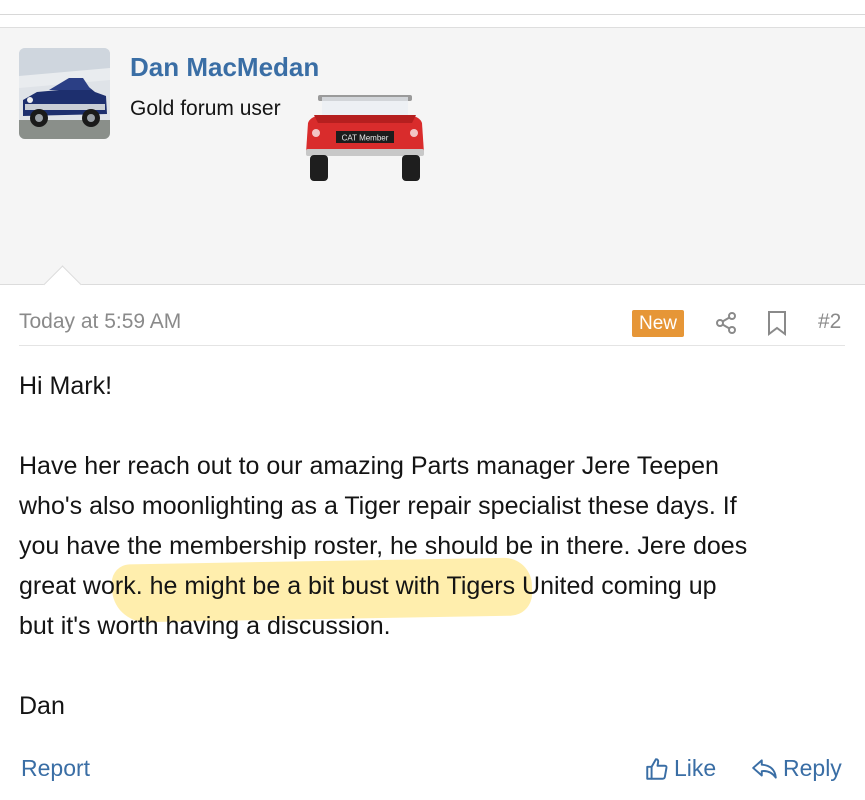 The width and height of the screenshot is (865, 800). What do you see at coordinates (55, 768) in the screenshot?
I see `report-link: Report` at bounding box center [55, 768].